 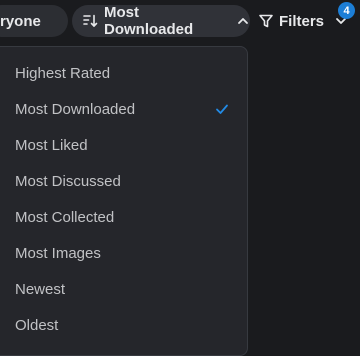 I want to click on sort-option-most-downloaded: Most Downloaded, so click(x=123, y=109).